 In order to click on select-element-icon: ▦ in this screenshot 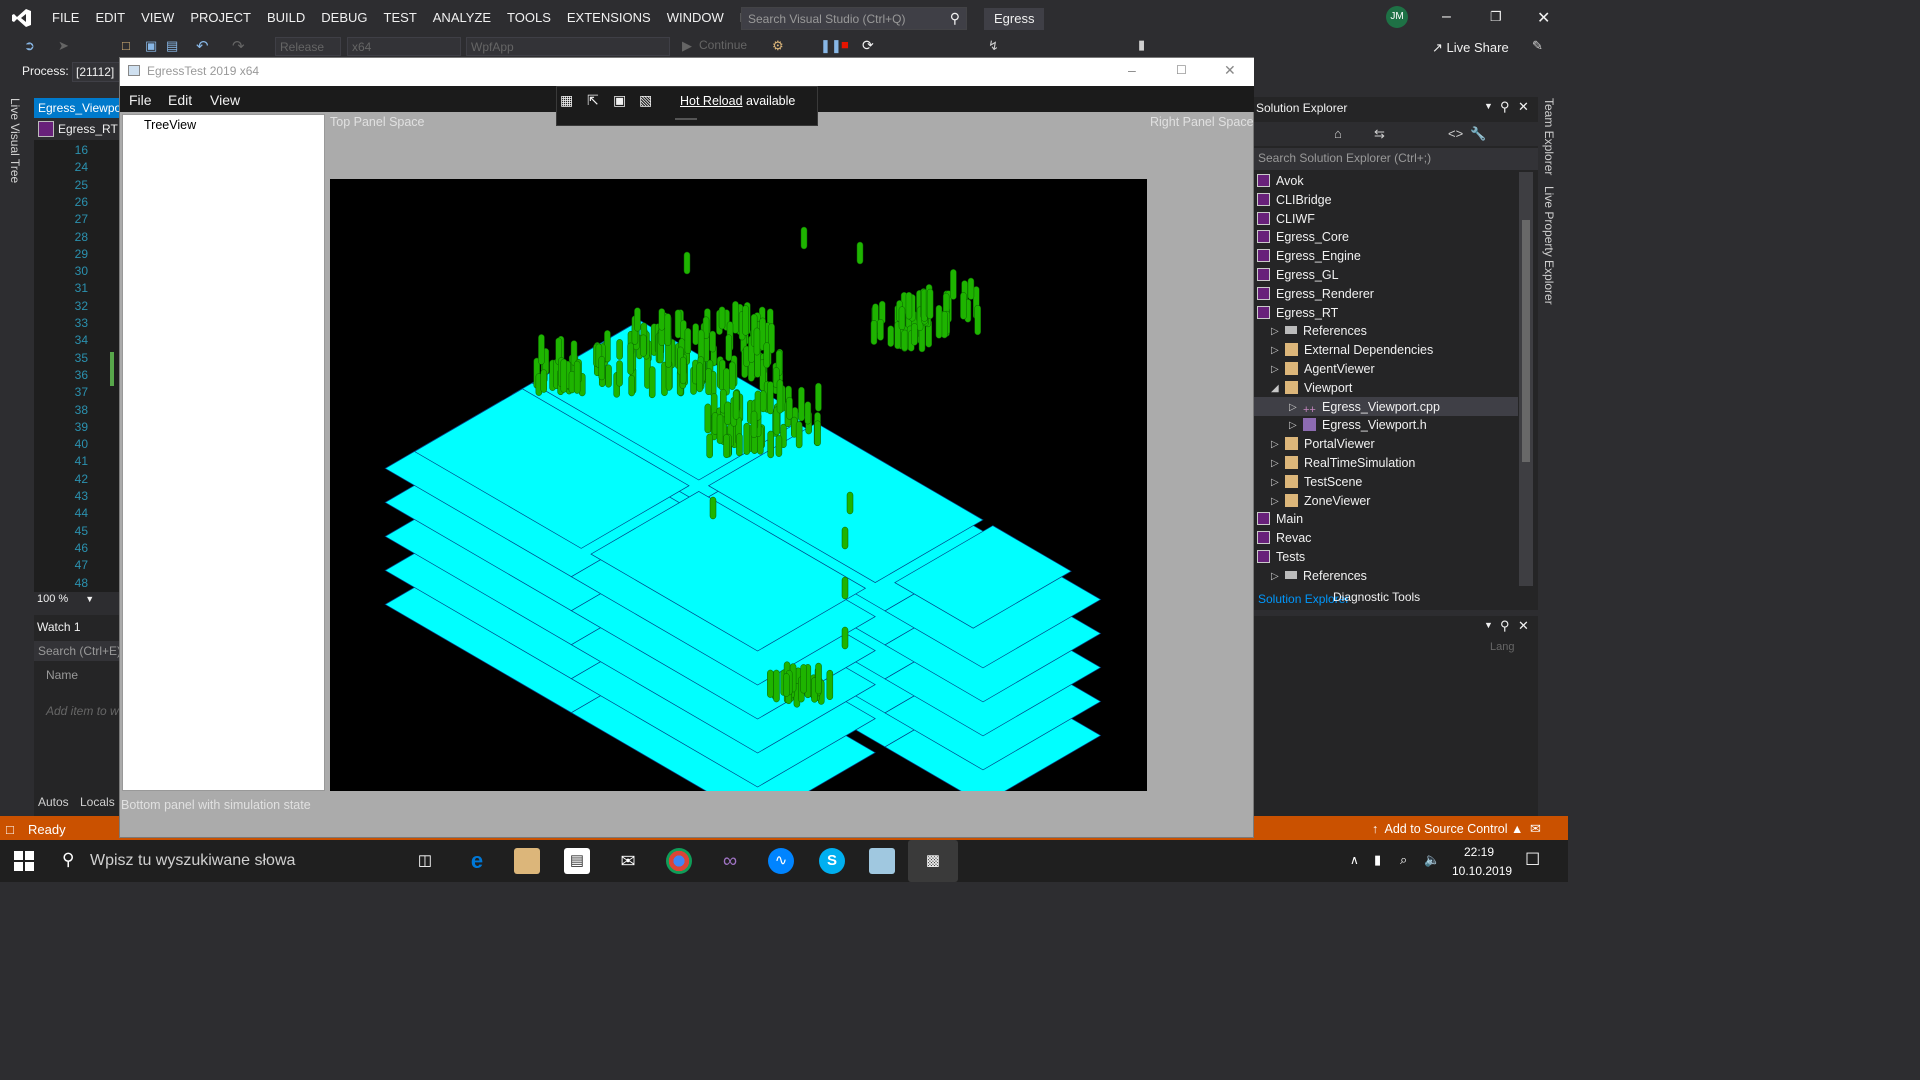, I will do `click(566, 100)`.